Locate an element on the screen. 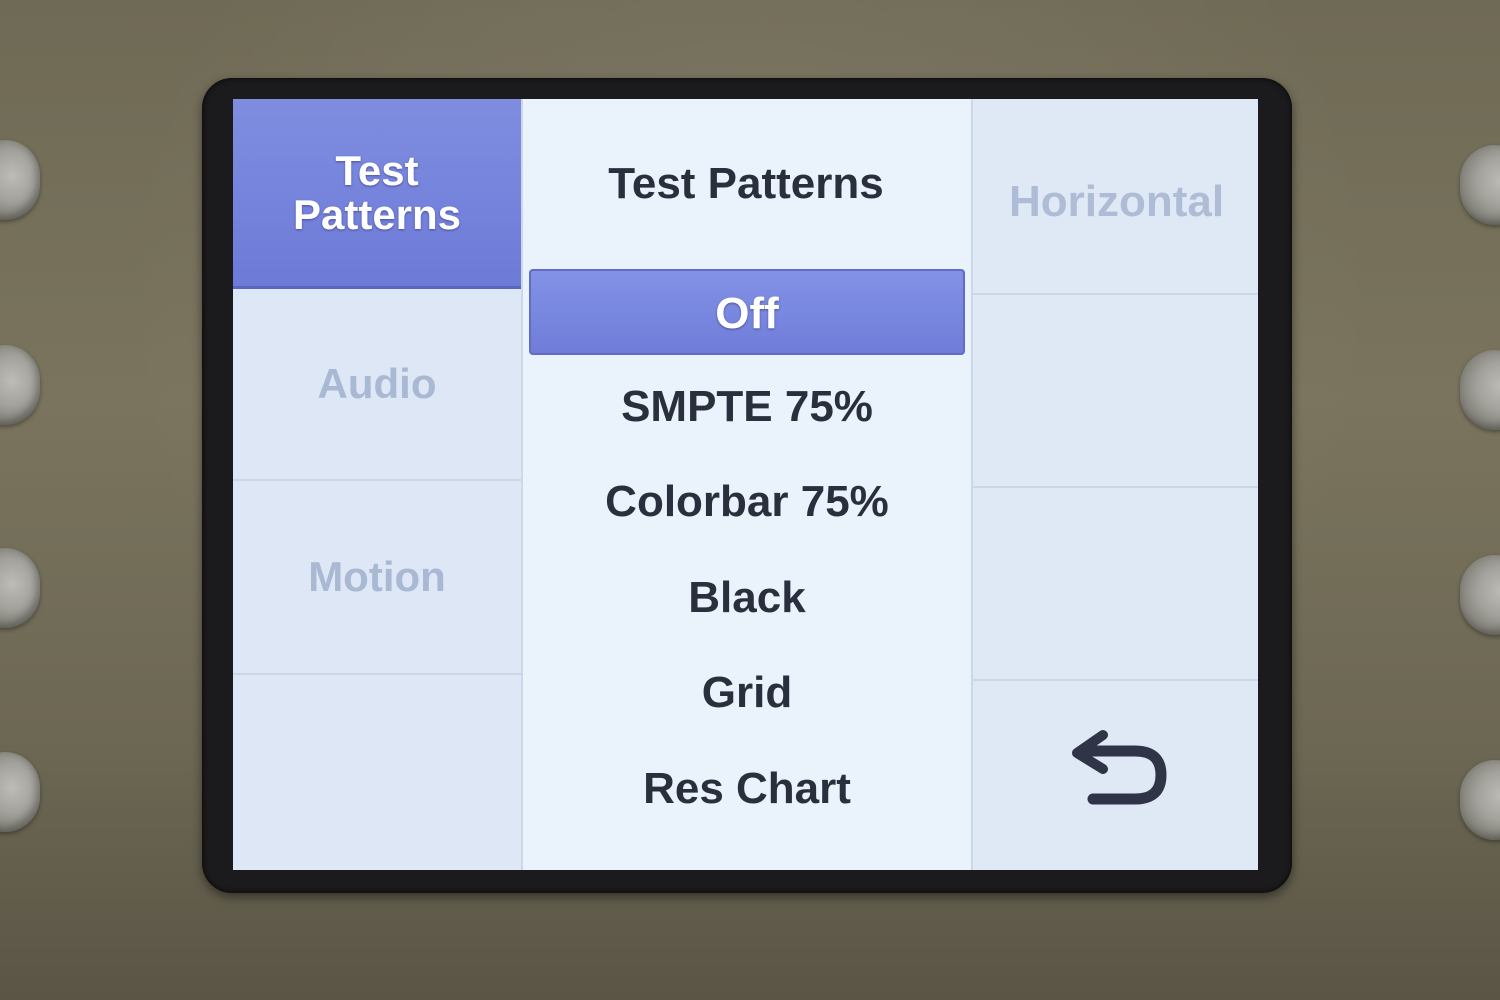  option-grid: Grid is located at coordinates (747, 693).